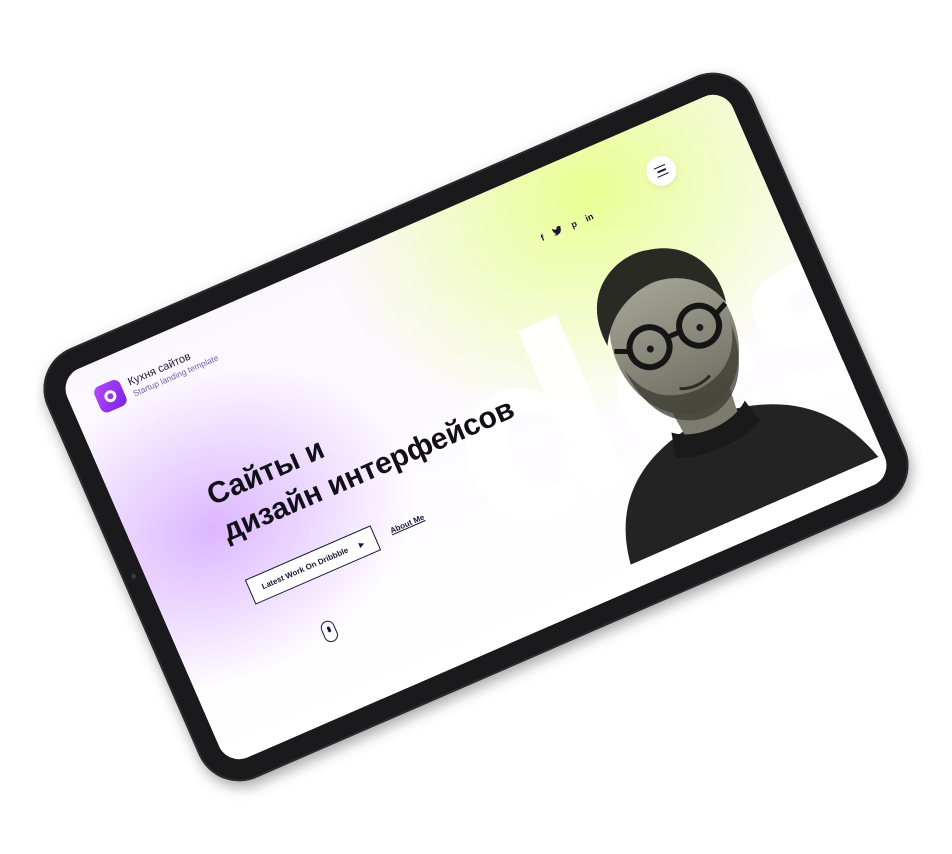  What do you see at coordinates (329, 631) in the screenshot?
I see `mouse-scroll-icon` at bounding box center [329, 631].